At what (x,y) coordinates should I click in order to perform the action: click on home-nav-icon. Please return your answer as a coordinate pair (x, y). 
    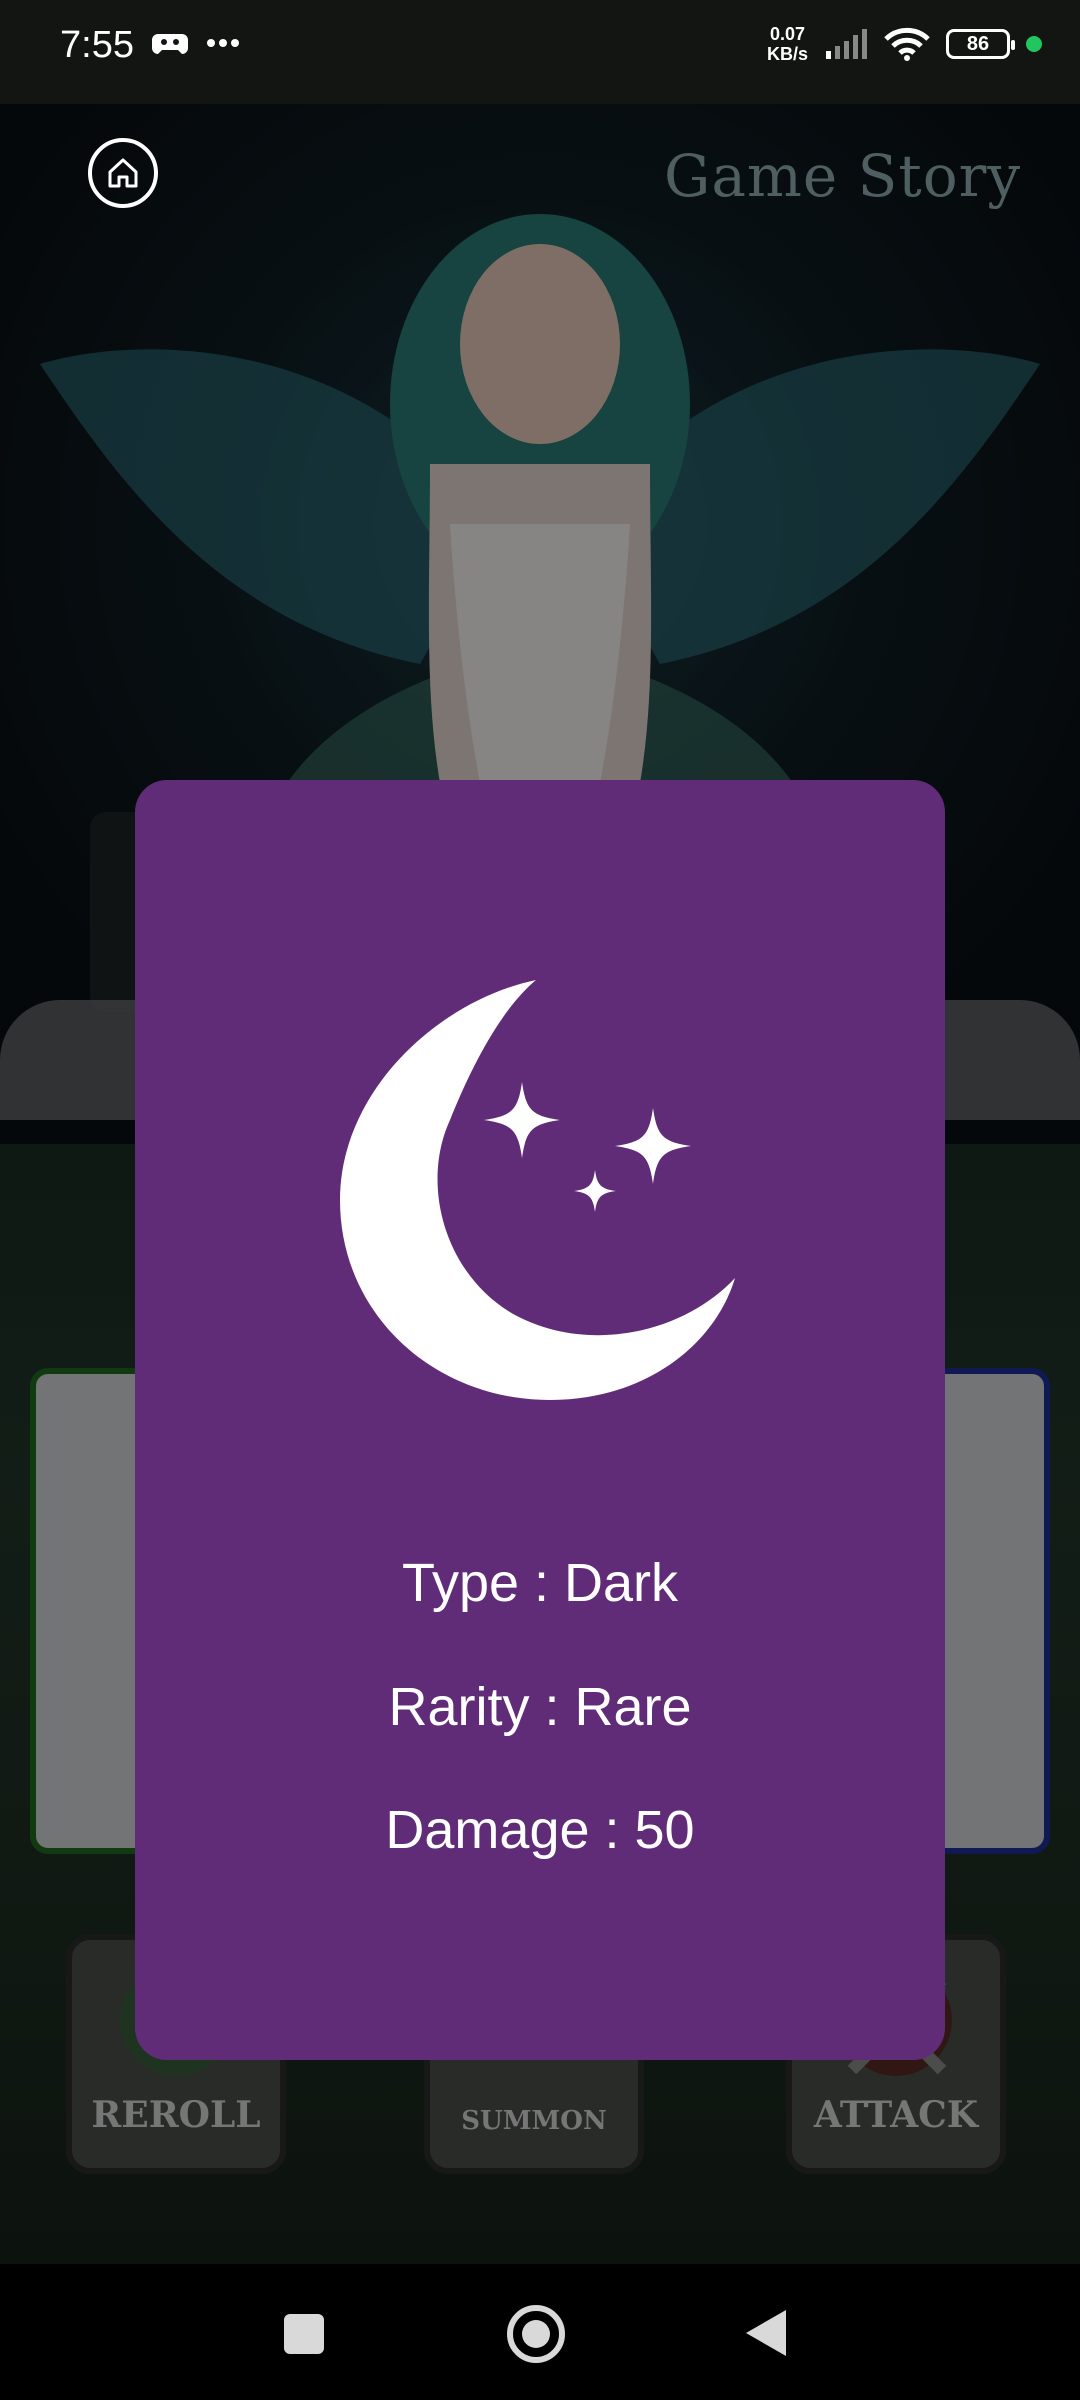
    Looking at the image, I should click on (536, 2334).